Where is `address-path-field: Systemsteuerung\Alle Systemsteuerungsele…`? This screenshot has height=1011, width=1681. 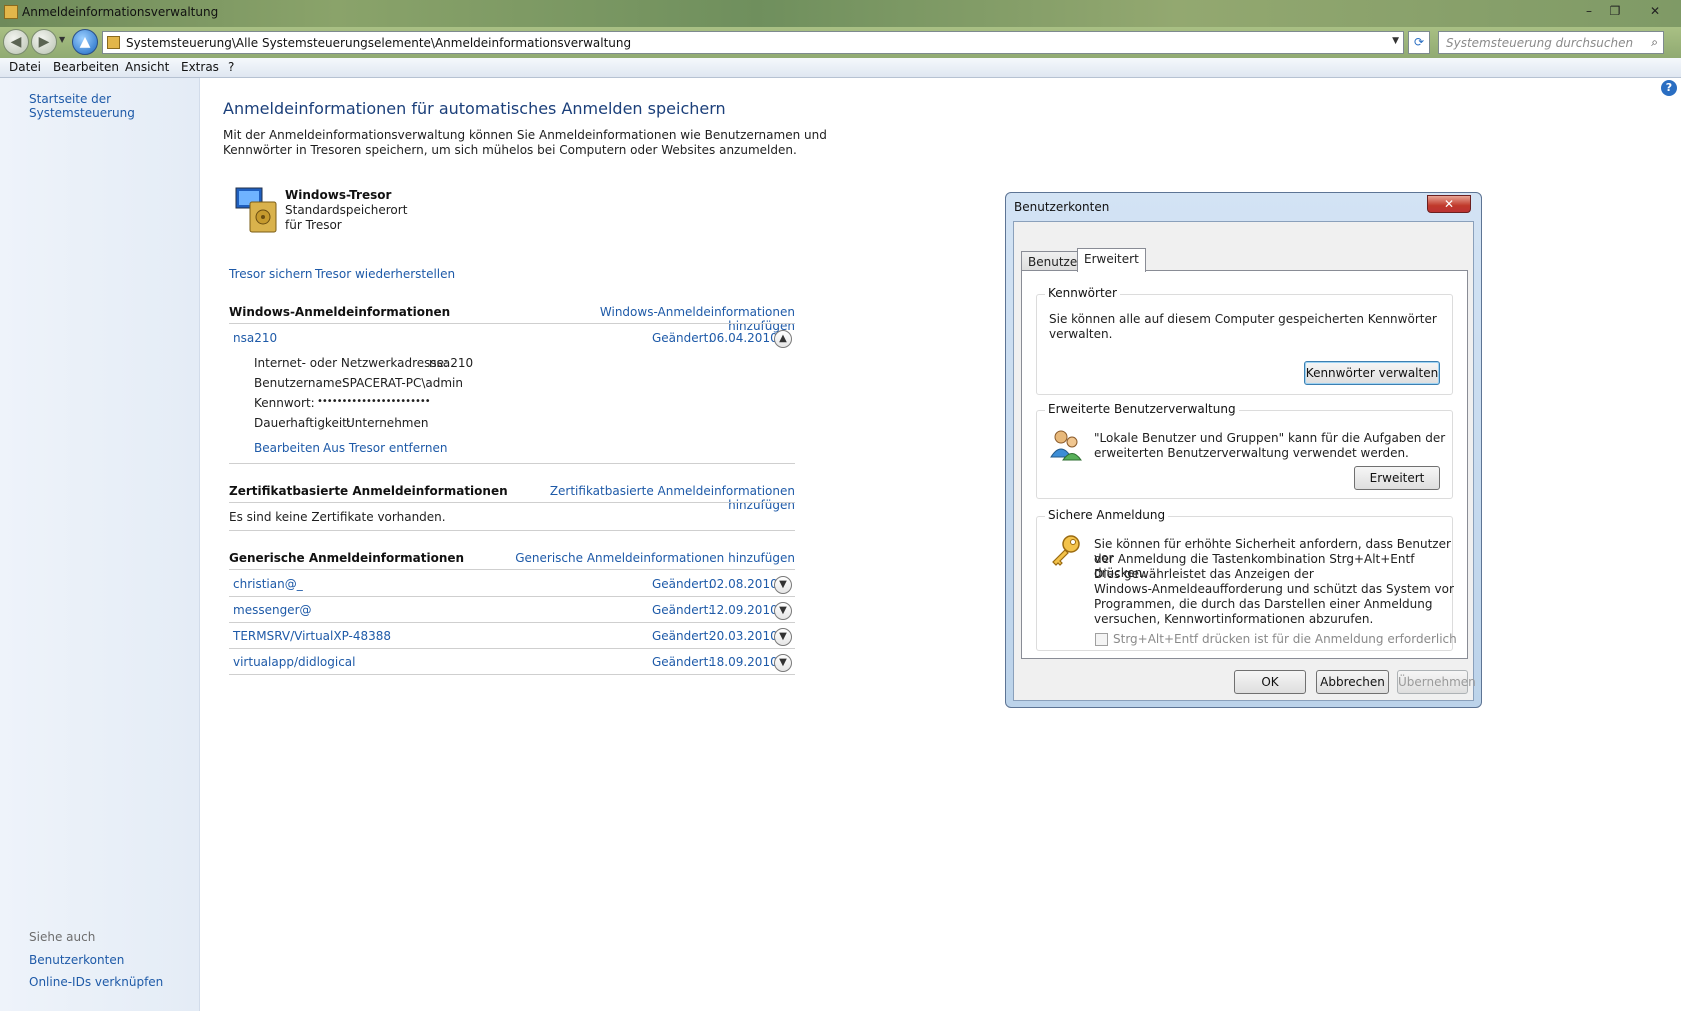 address-path-field: Systemsteuerung\Alle Systemsteuerungsele… is located at coordinates (753, 42).